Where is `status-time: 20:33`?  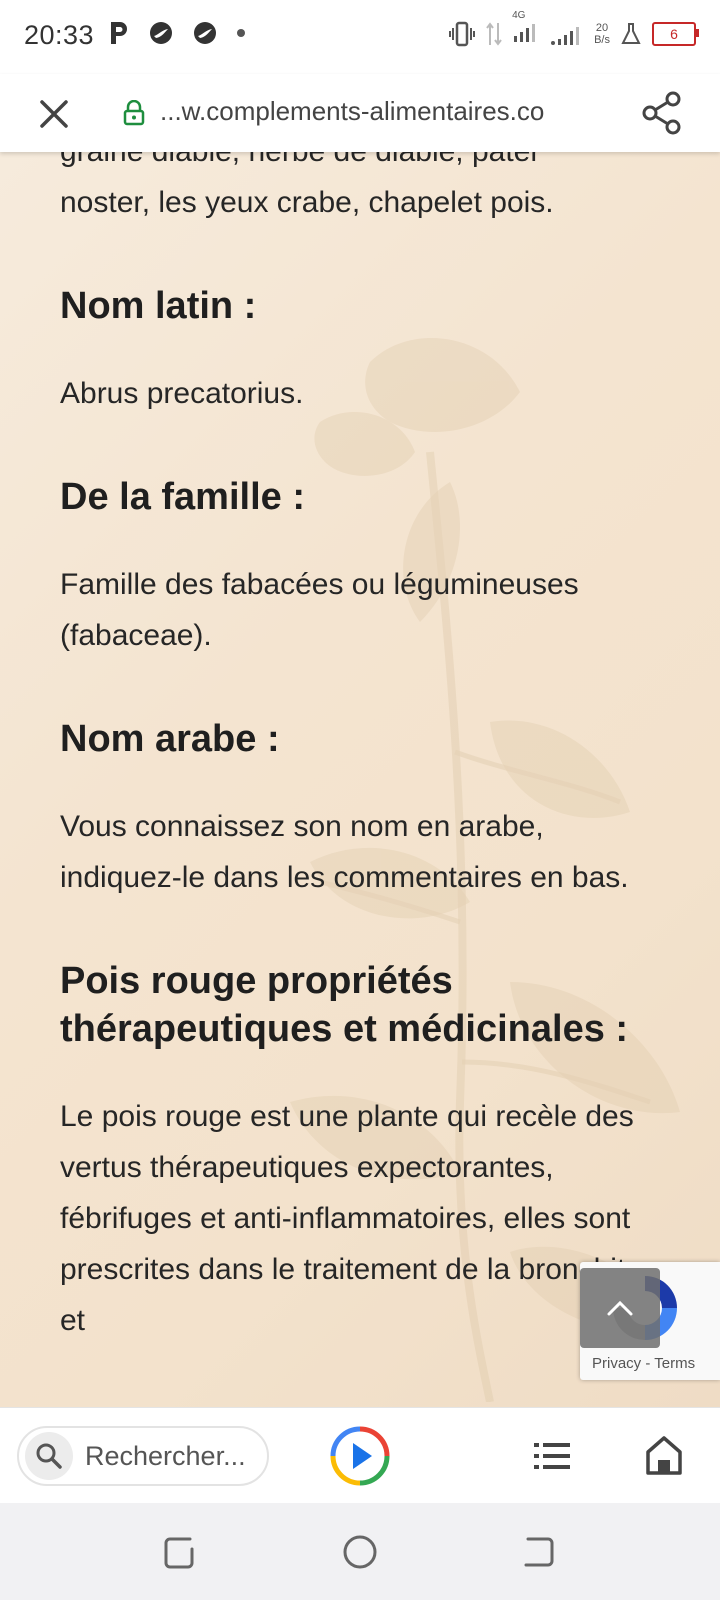
status-time: 20:33 is located at coordinates (59, 35).